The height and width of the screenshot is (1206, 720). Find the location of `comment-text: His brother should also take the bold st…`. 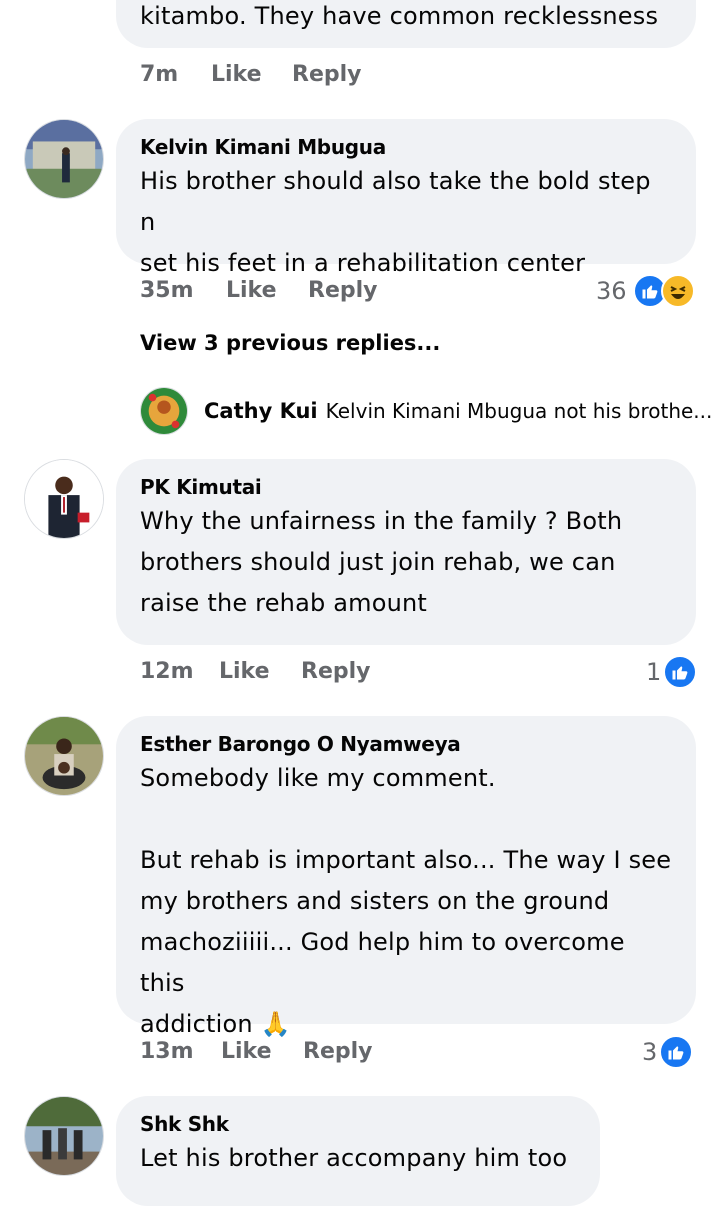

comment-text: His brother should also take the bold st… is located at coordinates (395, 222).